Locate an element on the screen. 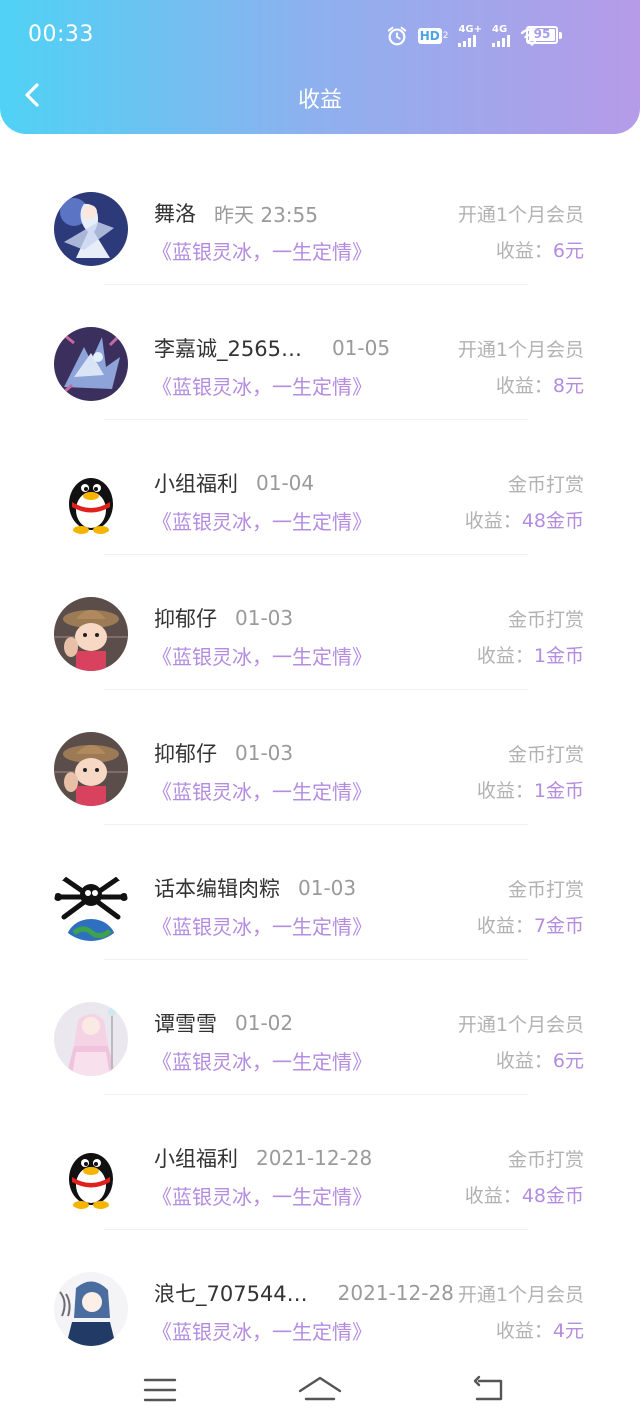 This screenshot has height=1427, width=640. user-info: 谭雪雪 01-02 is located at coordinates (223, 1023).